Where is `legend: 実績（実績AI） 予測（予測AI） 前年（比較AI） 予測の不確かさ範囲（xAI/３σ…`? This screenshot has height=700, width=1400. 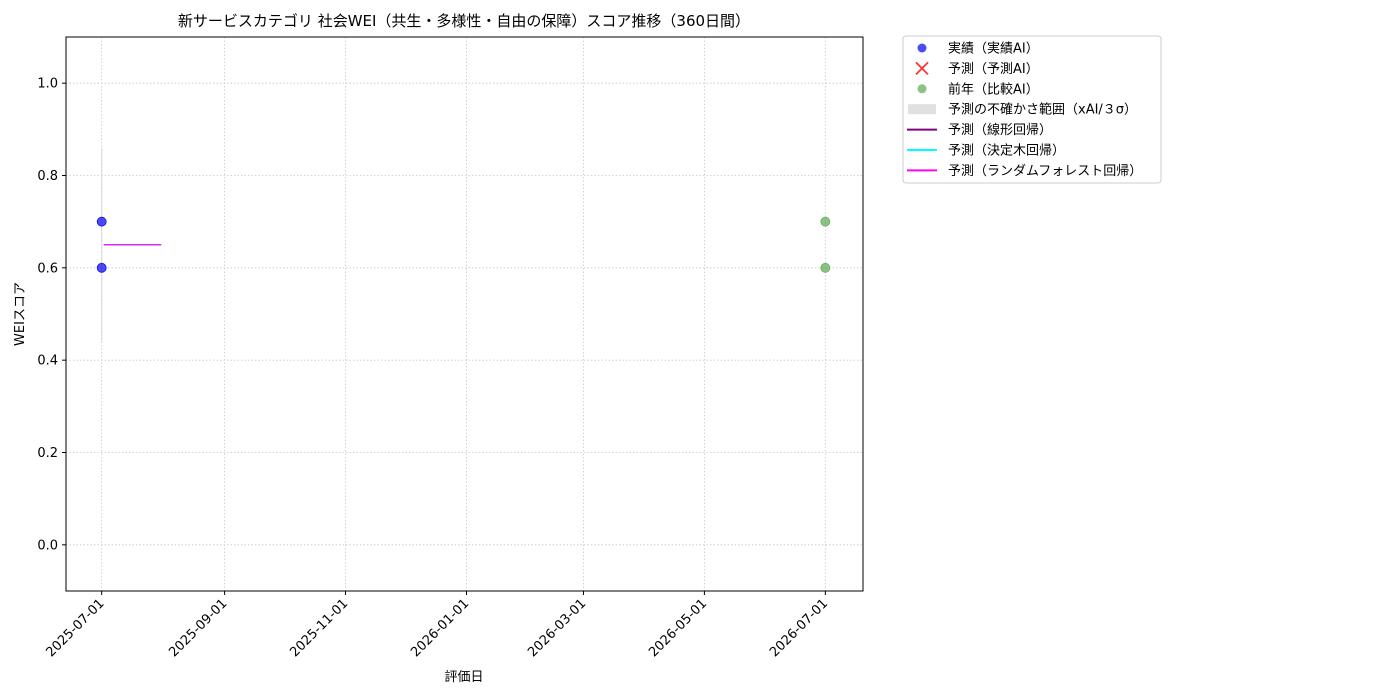
legend: 実績（実績AI） 予測（予測AI） 前年（比較AI） 予測の不確かさ範囲（xAI/３σ… is located at coordinates (1032, 109).